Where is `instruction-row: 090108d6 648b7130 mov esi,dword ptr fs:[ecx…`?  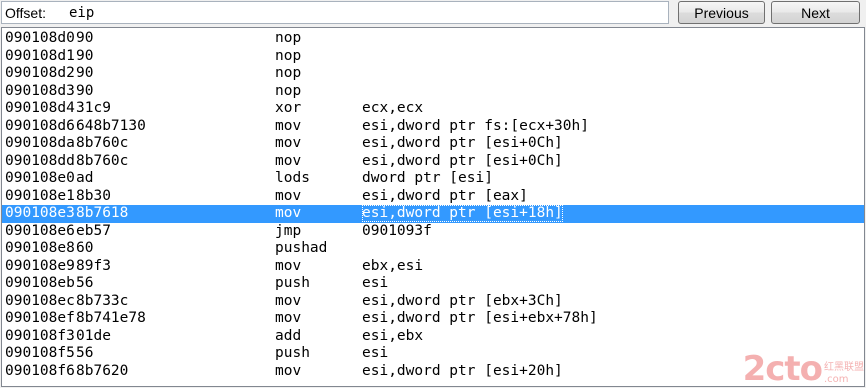 instruction-row: 090108d6 648b7130 mov esi,dword ptr fs:[ecx… is located at coordinates (433, 127).